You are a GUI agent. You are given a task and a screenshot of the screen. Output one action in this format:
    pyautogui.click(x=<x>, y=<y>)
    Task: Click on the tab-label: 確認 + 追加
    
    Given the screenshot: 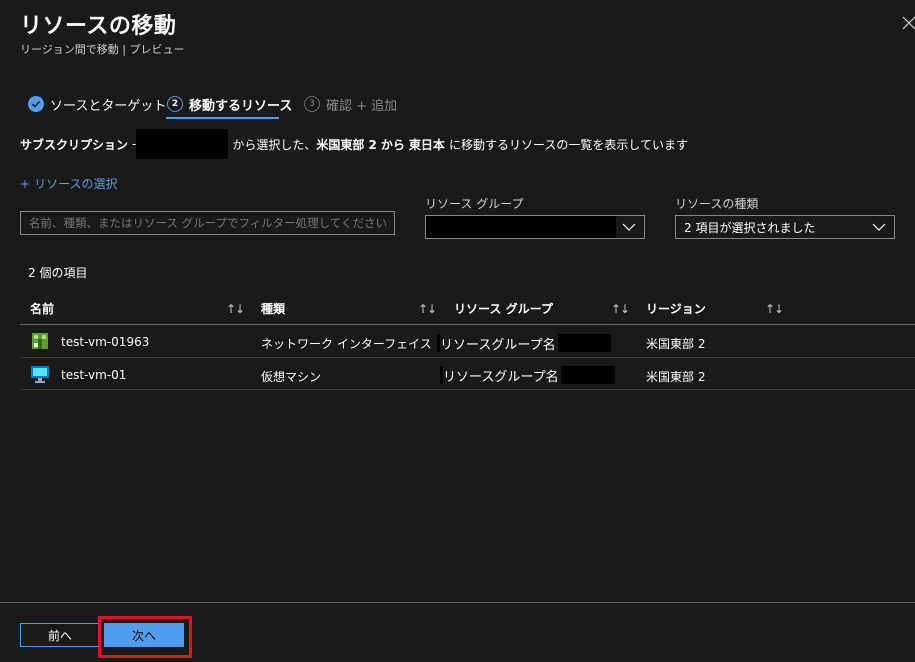 What is the action you would take?
    pyautogui.click(x=362, y=106)
    